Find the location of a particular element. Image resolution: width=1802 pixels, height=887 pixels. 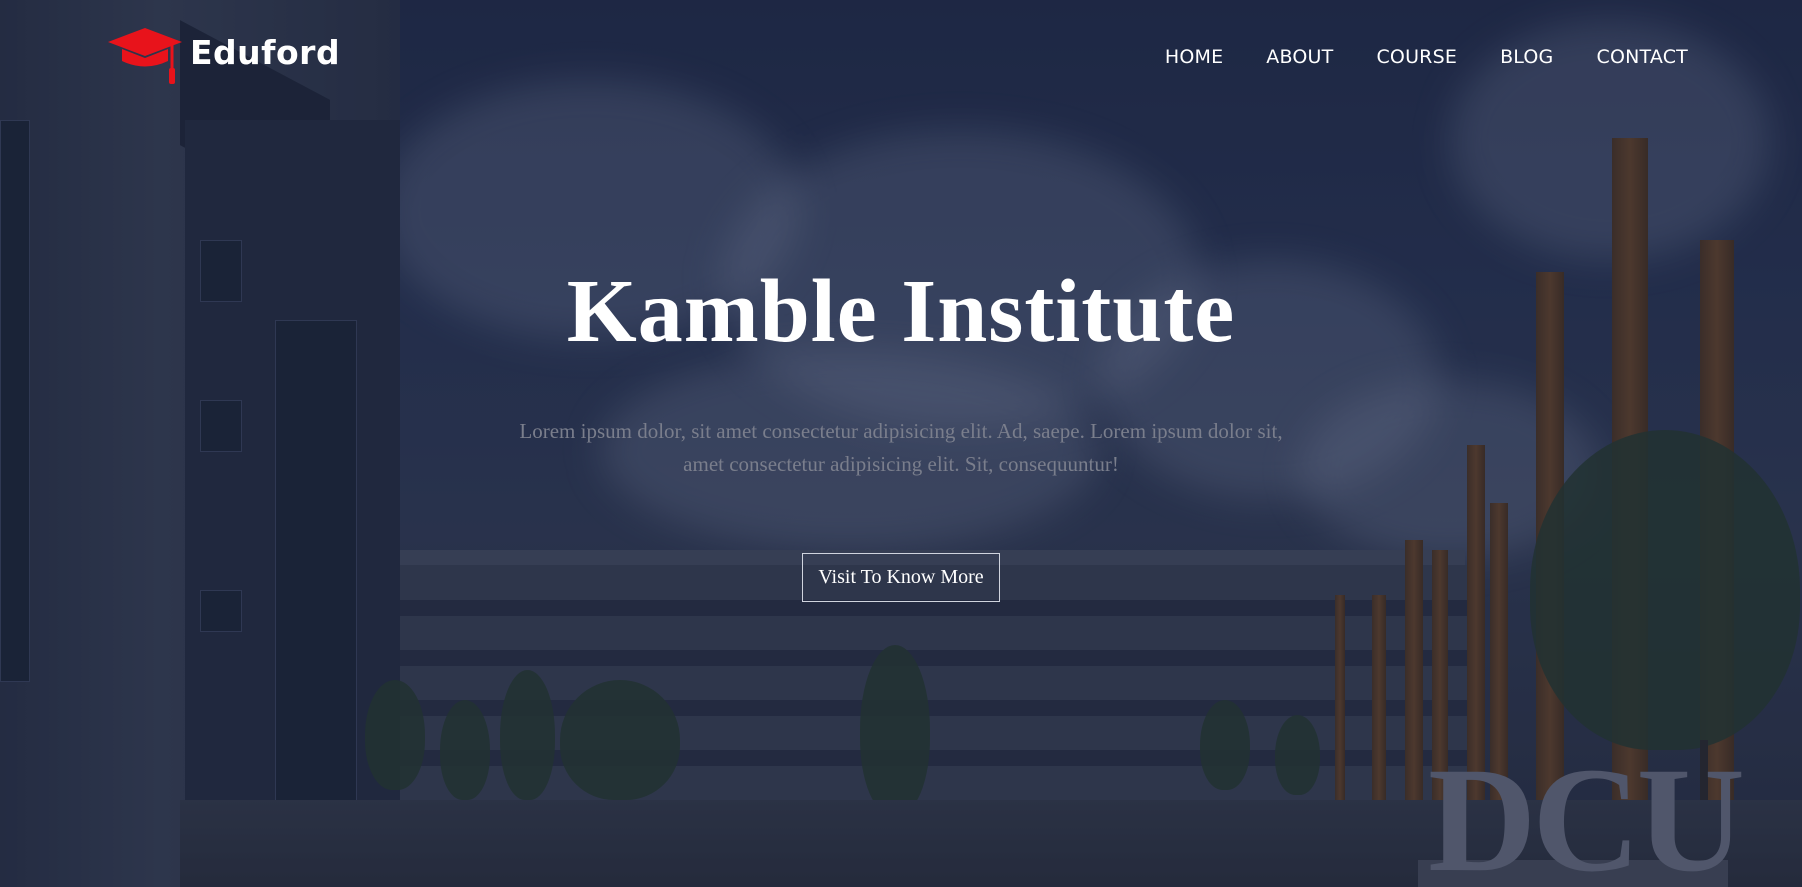

brand-name: Eduford is located at coordinates (265, 52).